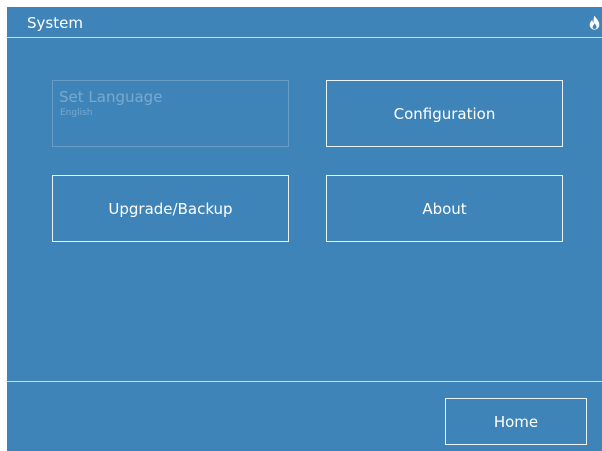 This screenshot has width=602, height=451. I want to click on about-label: About, so click(444, 208).